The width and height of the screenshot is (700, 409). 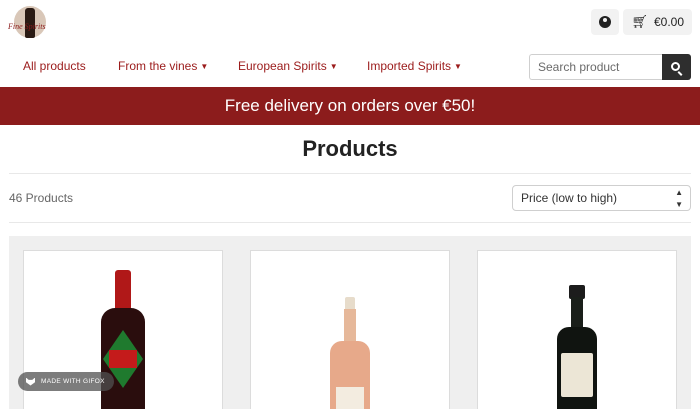 What do you see at coordinates (41, 198) in the screenshot?
I see `product-count: 46 Products` at bounding box center [41, 198].